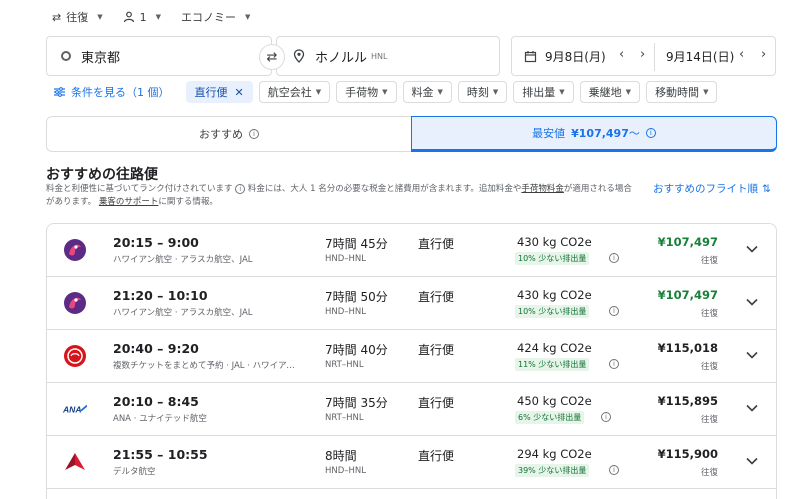 This screenshot has width=800, height=499. Describe the element at coordinates (239, 92) in the screenshot. I see `close-icon: ✕` at that location.